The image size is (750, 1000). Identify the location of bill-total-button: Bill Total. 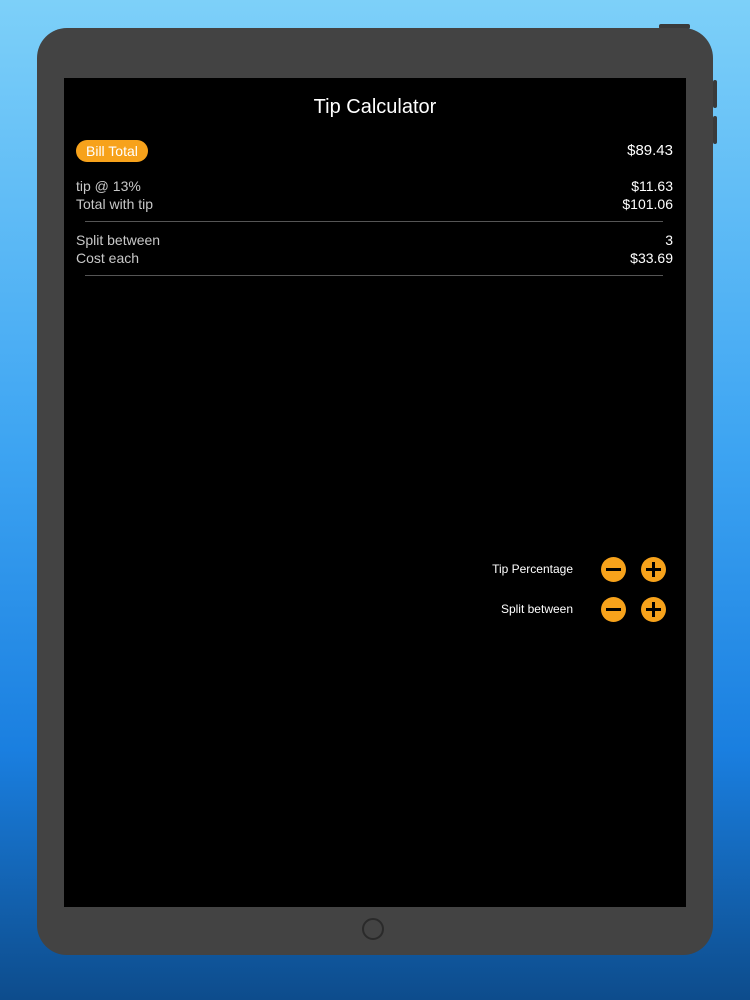
(112, 151).